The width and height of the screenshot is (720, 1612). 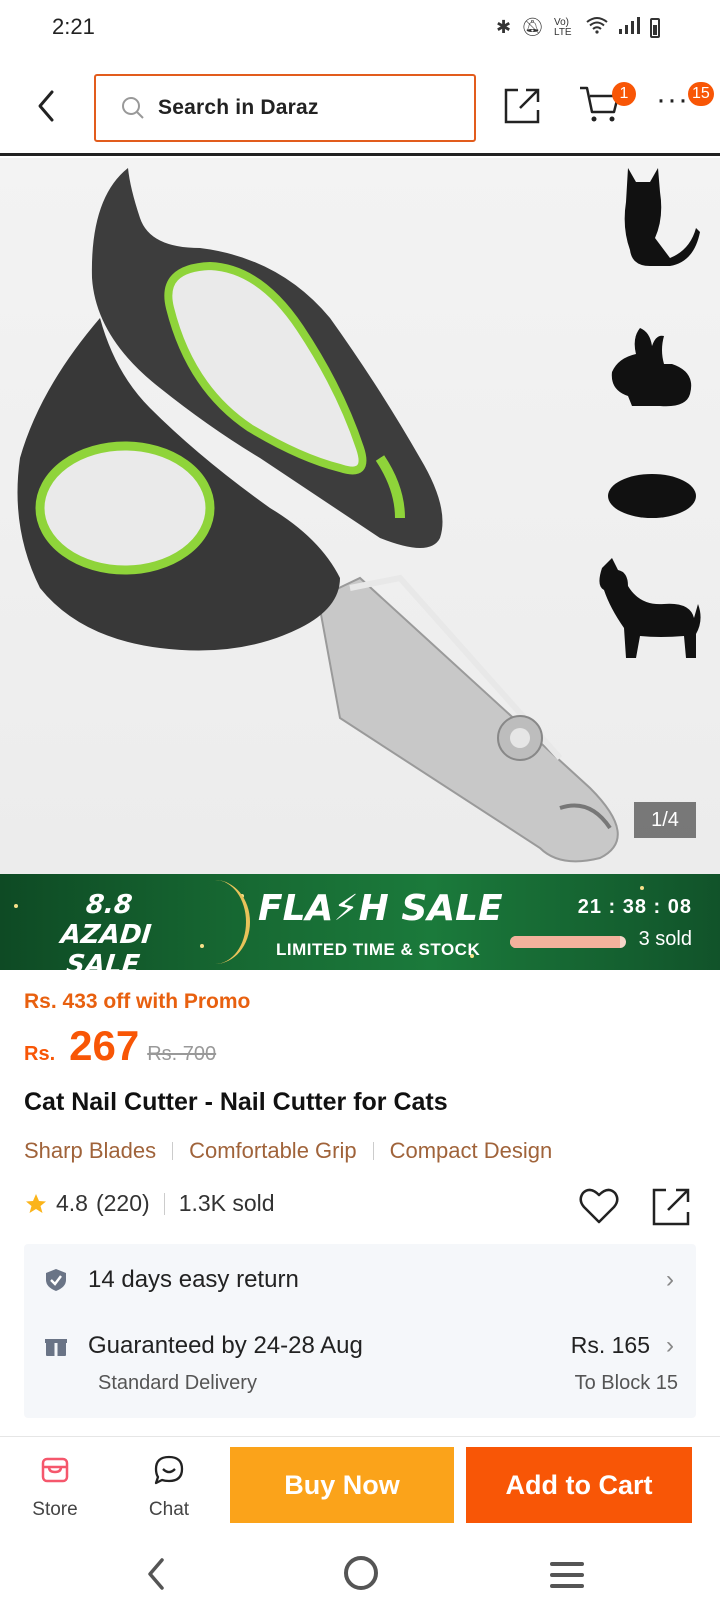 I want to click on status-time: 2:21, so click(x=73, y=26).